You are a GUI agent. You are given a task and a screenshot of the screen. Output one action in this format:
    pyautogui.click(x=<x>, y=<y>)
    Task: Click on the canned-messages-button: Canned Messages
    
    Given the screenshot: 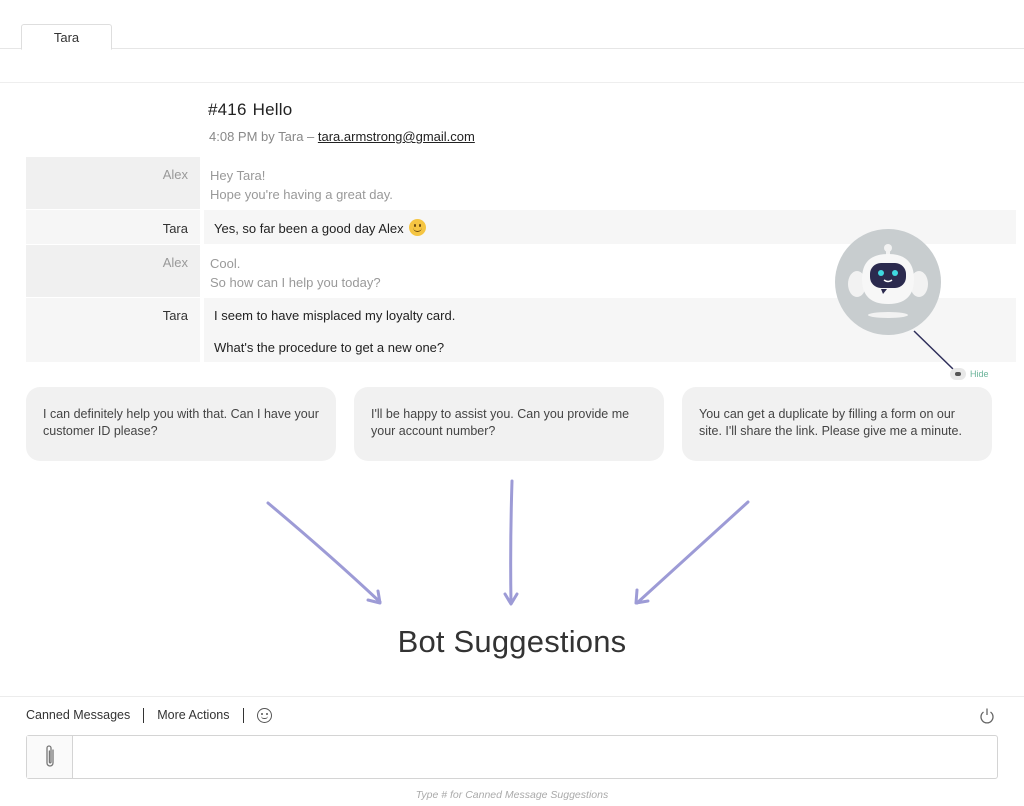 What is the action you would take?
    pyautogui.click(x=78, y=715)
    